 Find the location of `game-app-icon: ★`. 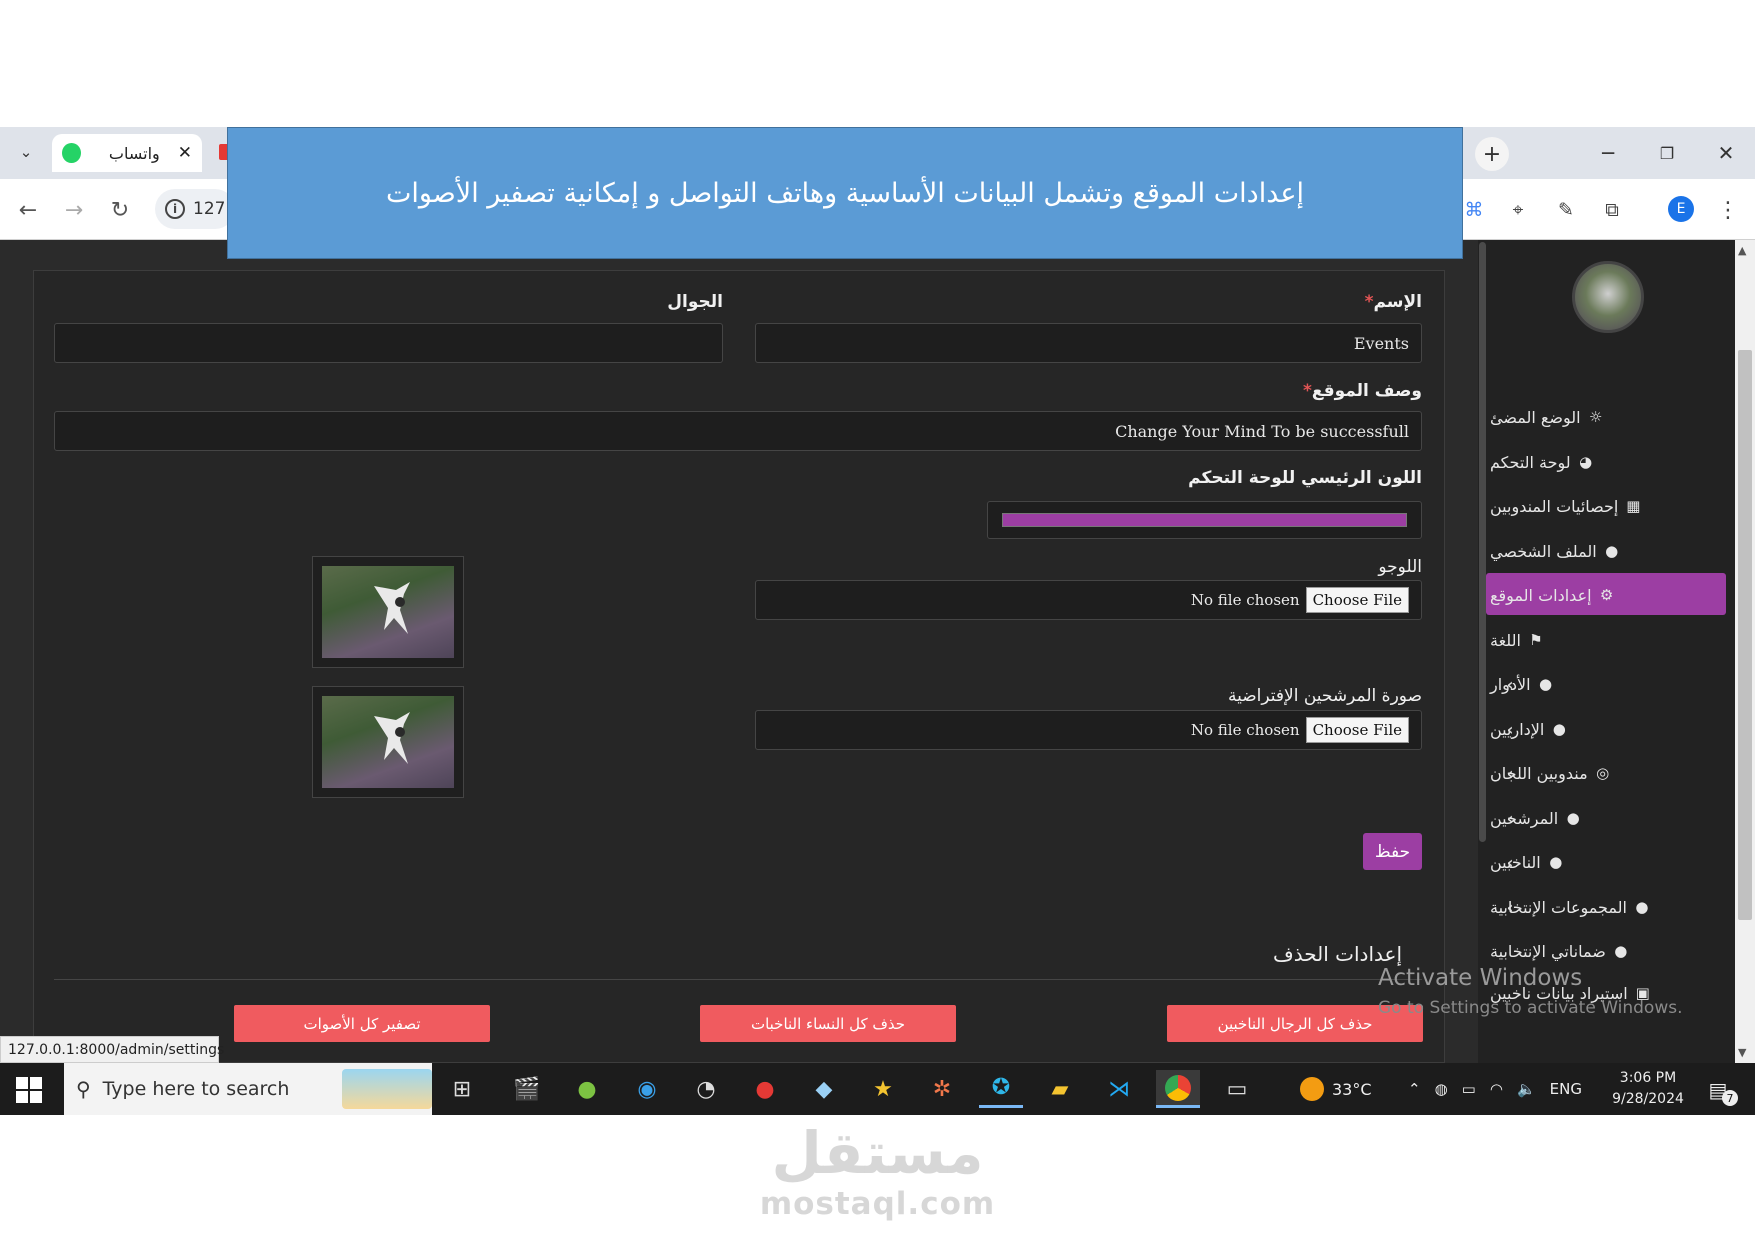

game-app-icon: ★ is located at coordinates (883, 1089).